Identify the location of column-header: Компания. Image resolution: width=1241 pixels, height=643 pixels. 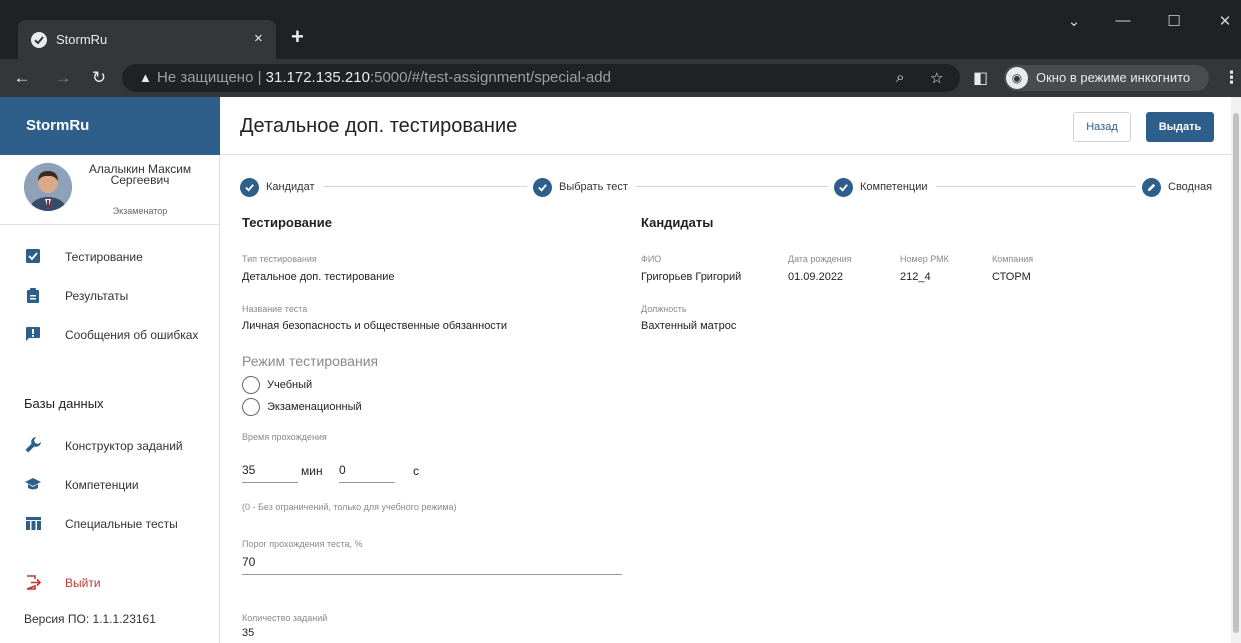
(1013, 259).